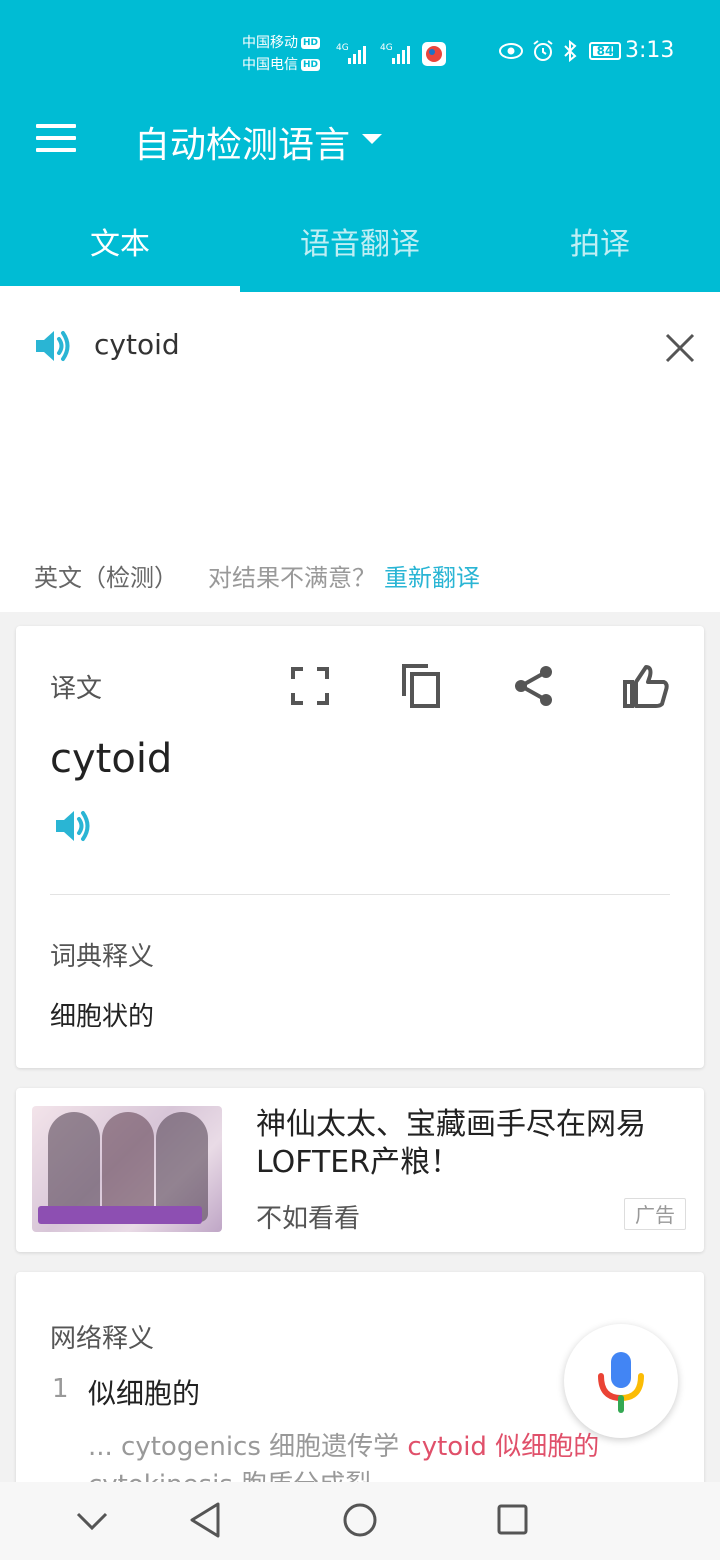 Image resolution: width=720 pixels, height=1560 pixels. What do you see at coordinates (570, 51) in the screenshot?
I see `bluetooth-icon` at bounding box center [570, 51].